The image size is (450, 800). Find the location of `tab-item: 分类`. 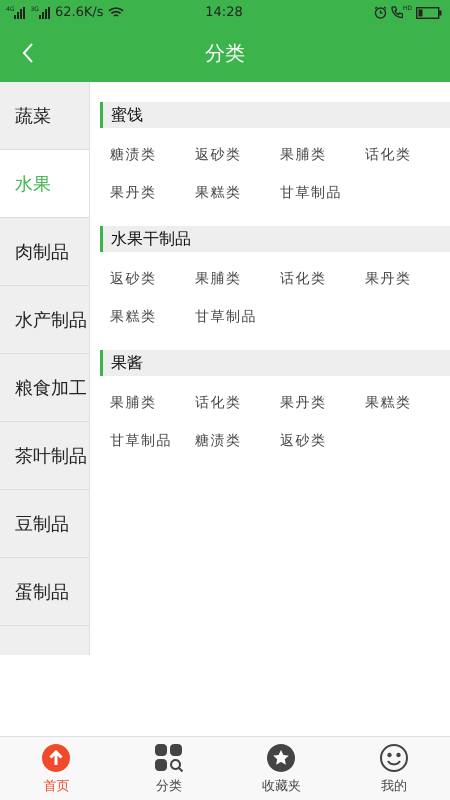

tab-item: 分类 is located at coordinates (168, 768).